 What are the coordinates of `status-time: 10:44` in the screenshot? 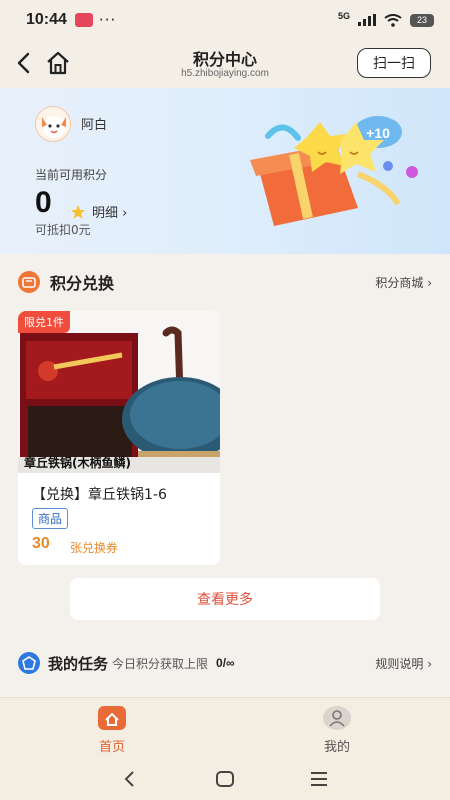 It's located at (46, 19).